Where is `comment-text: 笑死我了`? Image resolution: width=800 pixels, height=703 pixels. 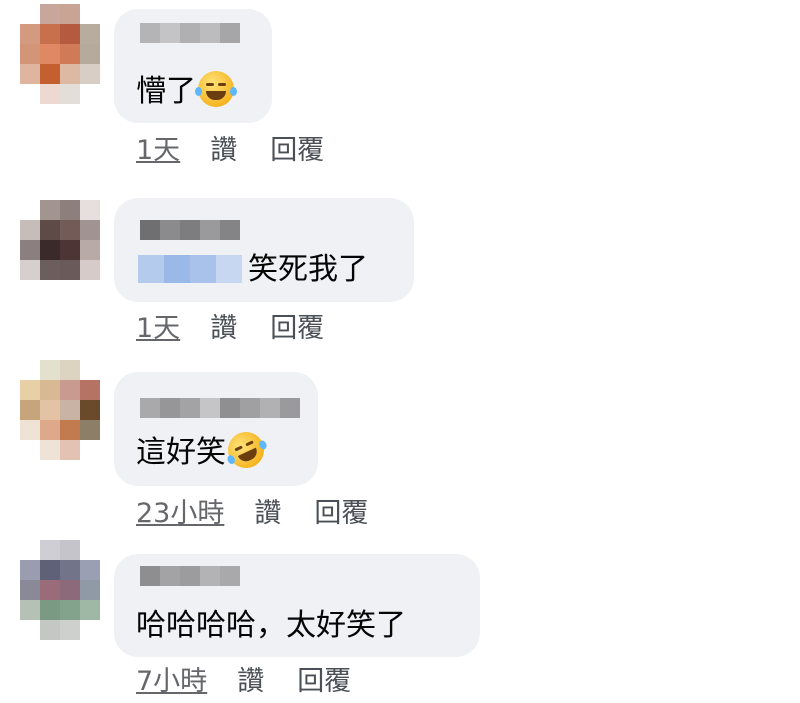 comment-text: 笑死我了 is located at coordinates (253, 270).